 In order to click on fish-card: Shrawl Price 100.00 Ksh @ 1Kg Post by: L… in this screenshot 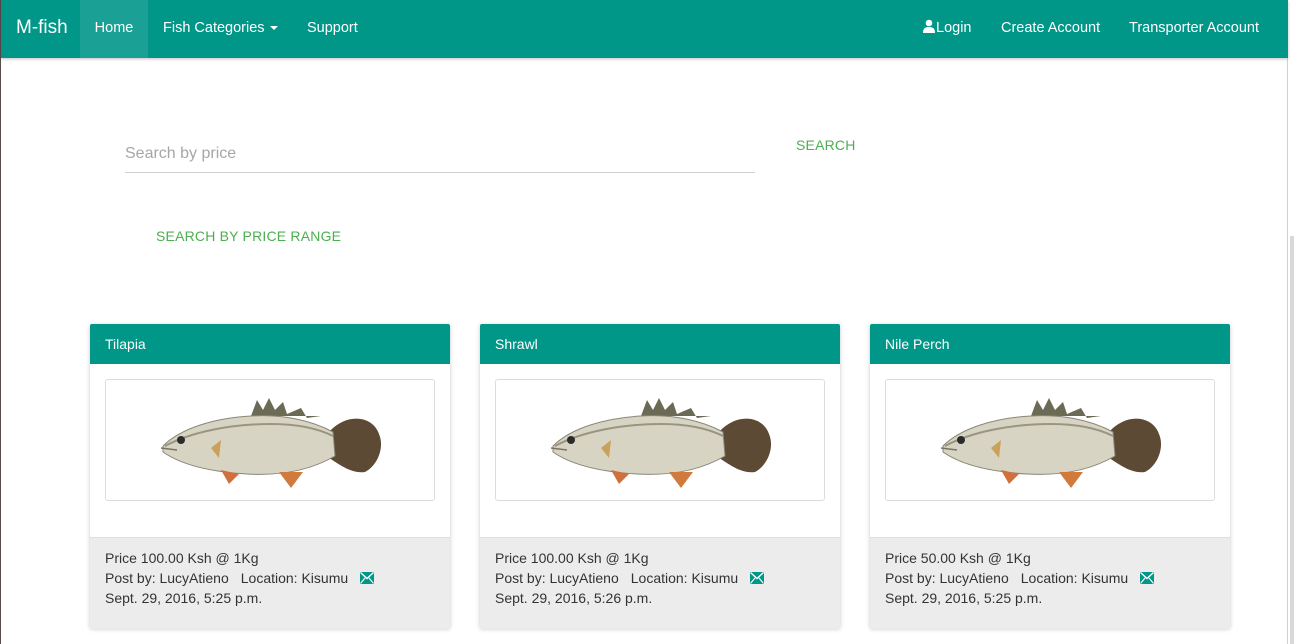, I will do `click(660, 476)`.